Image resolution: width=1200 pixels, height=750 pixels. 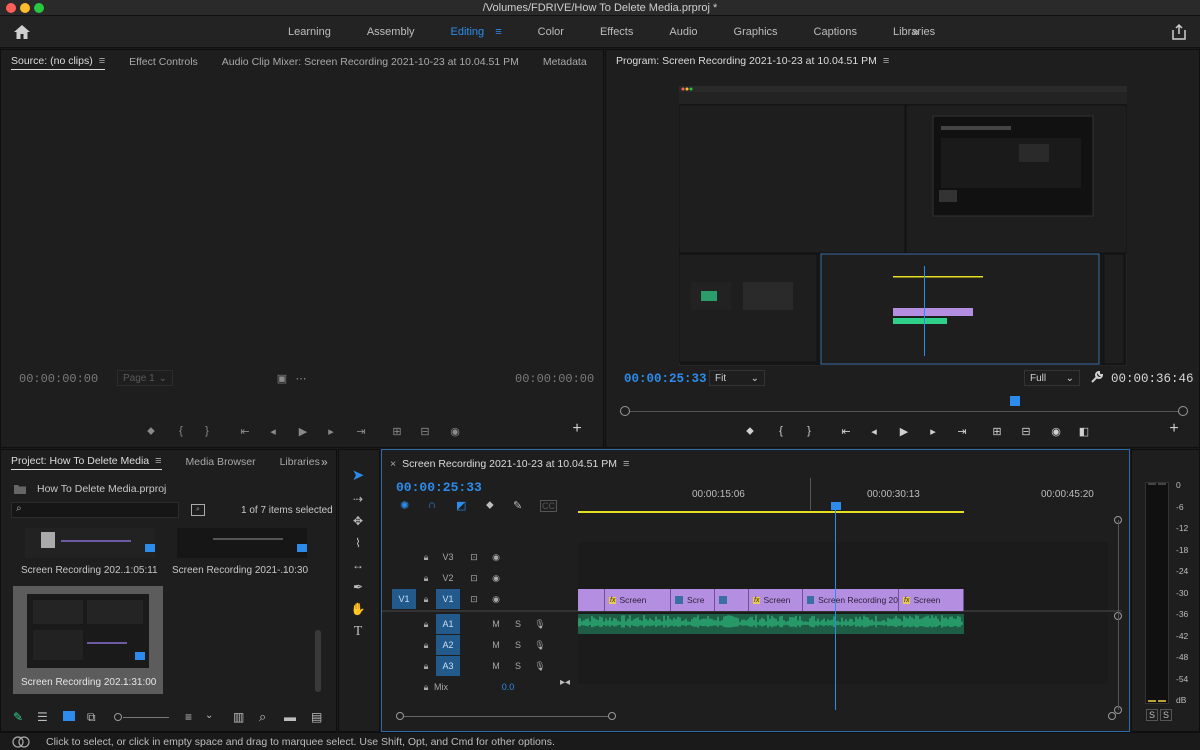 I want to click on program-mark-out-icon: }, so click(x=809, y=431).